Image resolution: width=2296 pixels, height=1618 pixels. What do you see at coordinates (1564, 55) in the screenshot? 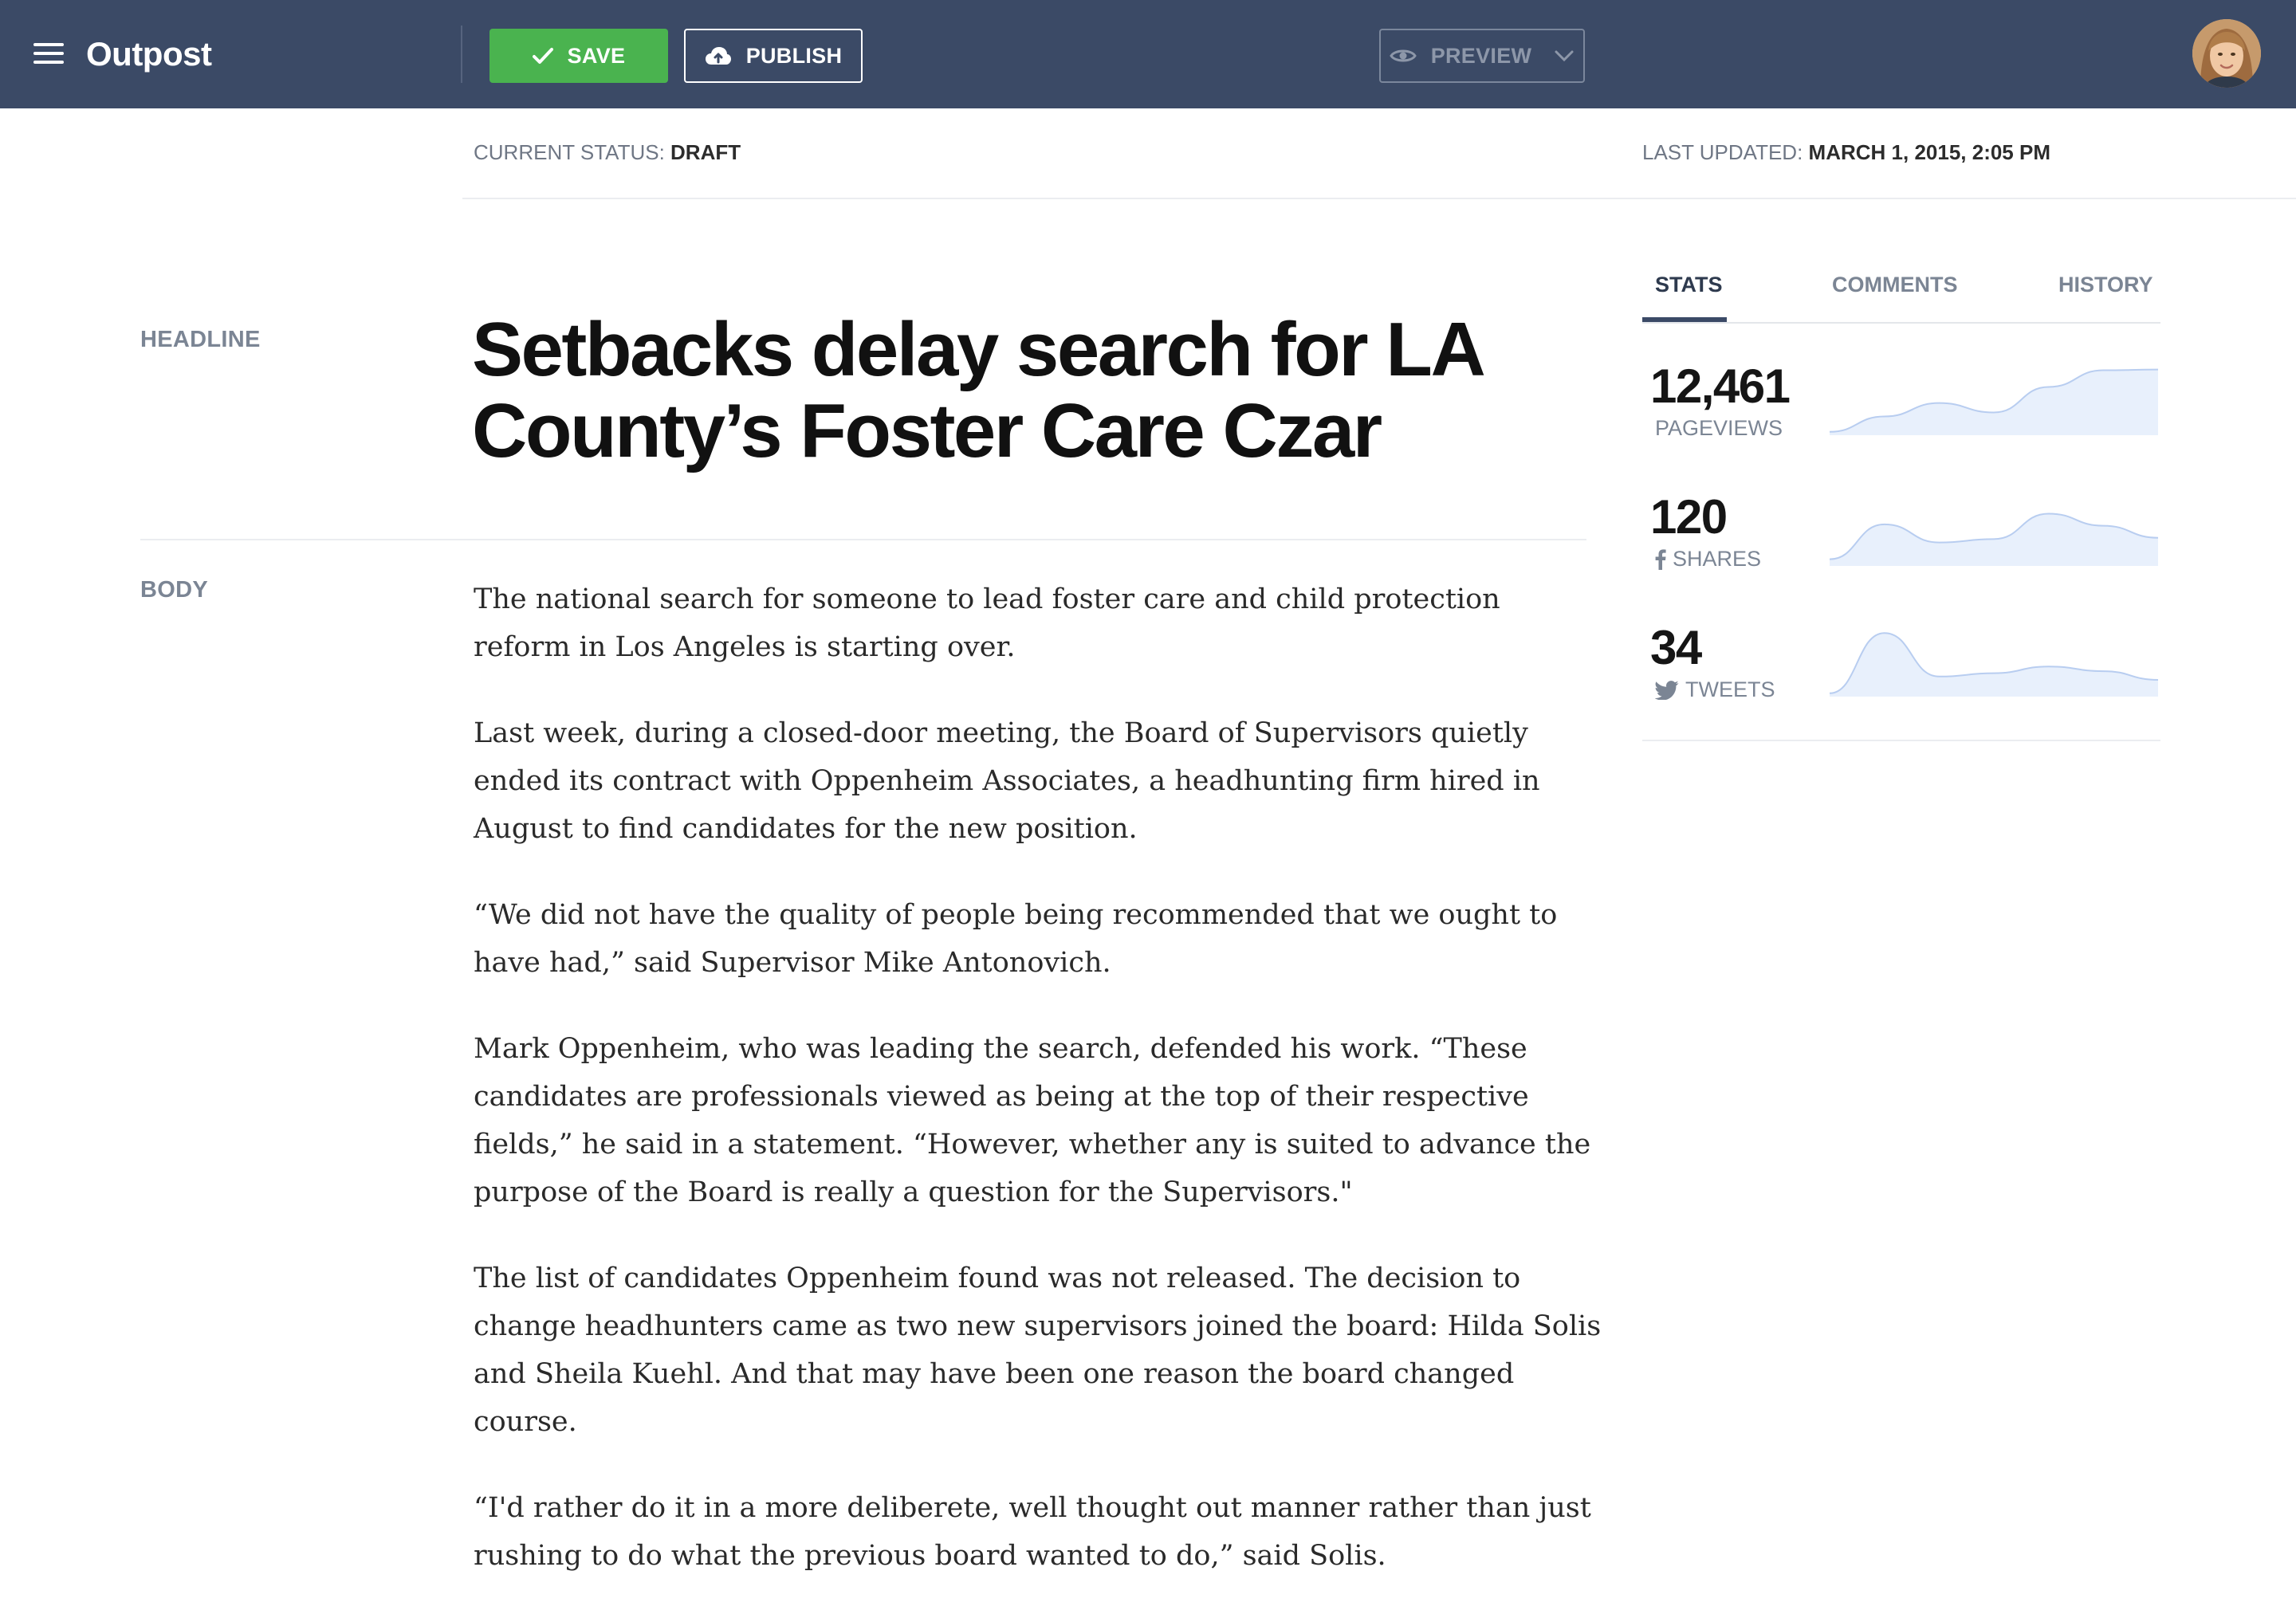
I see `chevron-down-icon` at bounding box center [1564, 55].